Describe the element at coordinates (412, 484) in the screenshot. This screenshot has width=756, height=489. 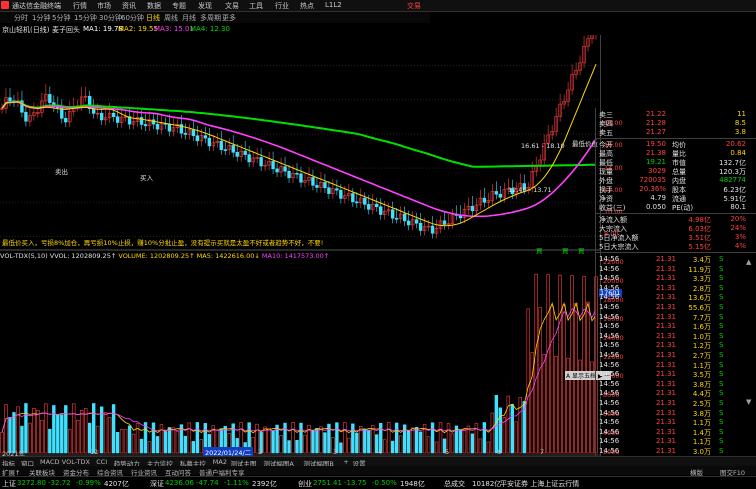
I see `index-amount: 1948亿` at that location.